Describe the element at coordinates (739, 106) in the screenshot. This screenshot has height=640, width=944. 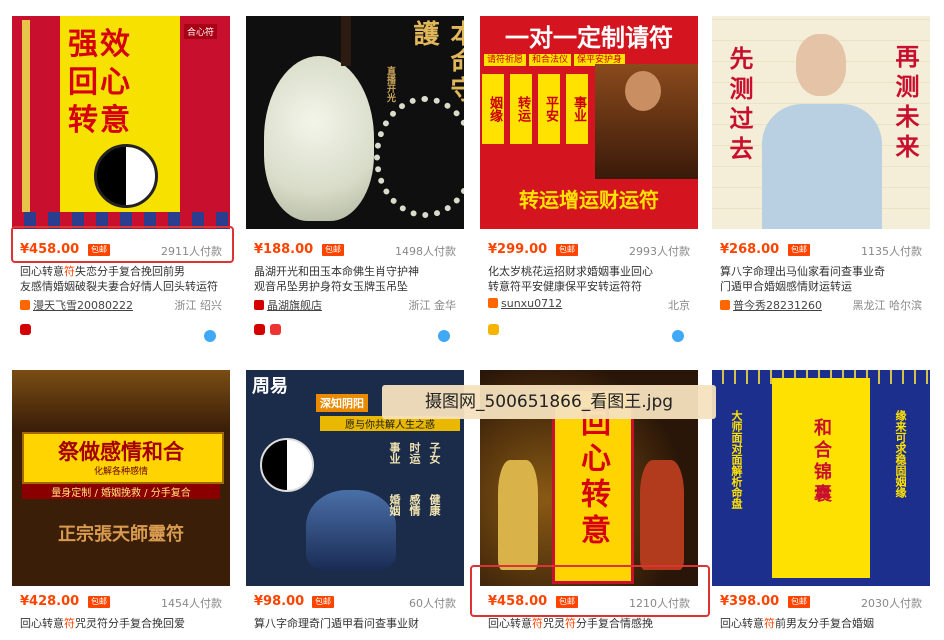
I see `img-left-text: 先测过去` at that location.